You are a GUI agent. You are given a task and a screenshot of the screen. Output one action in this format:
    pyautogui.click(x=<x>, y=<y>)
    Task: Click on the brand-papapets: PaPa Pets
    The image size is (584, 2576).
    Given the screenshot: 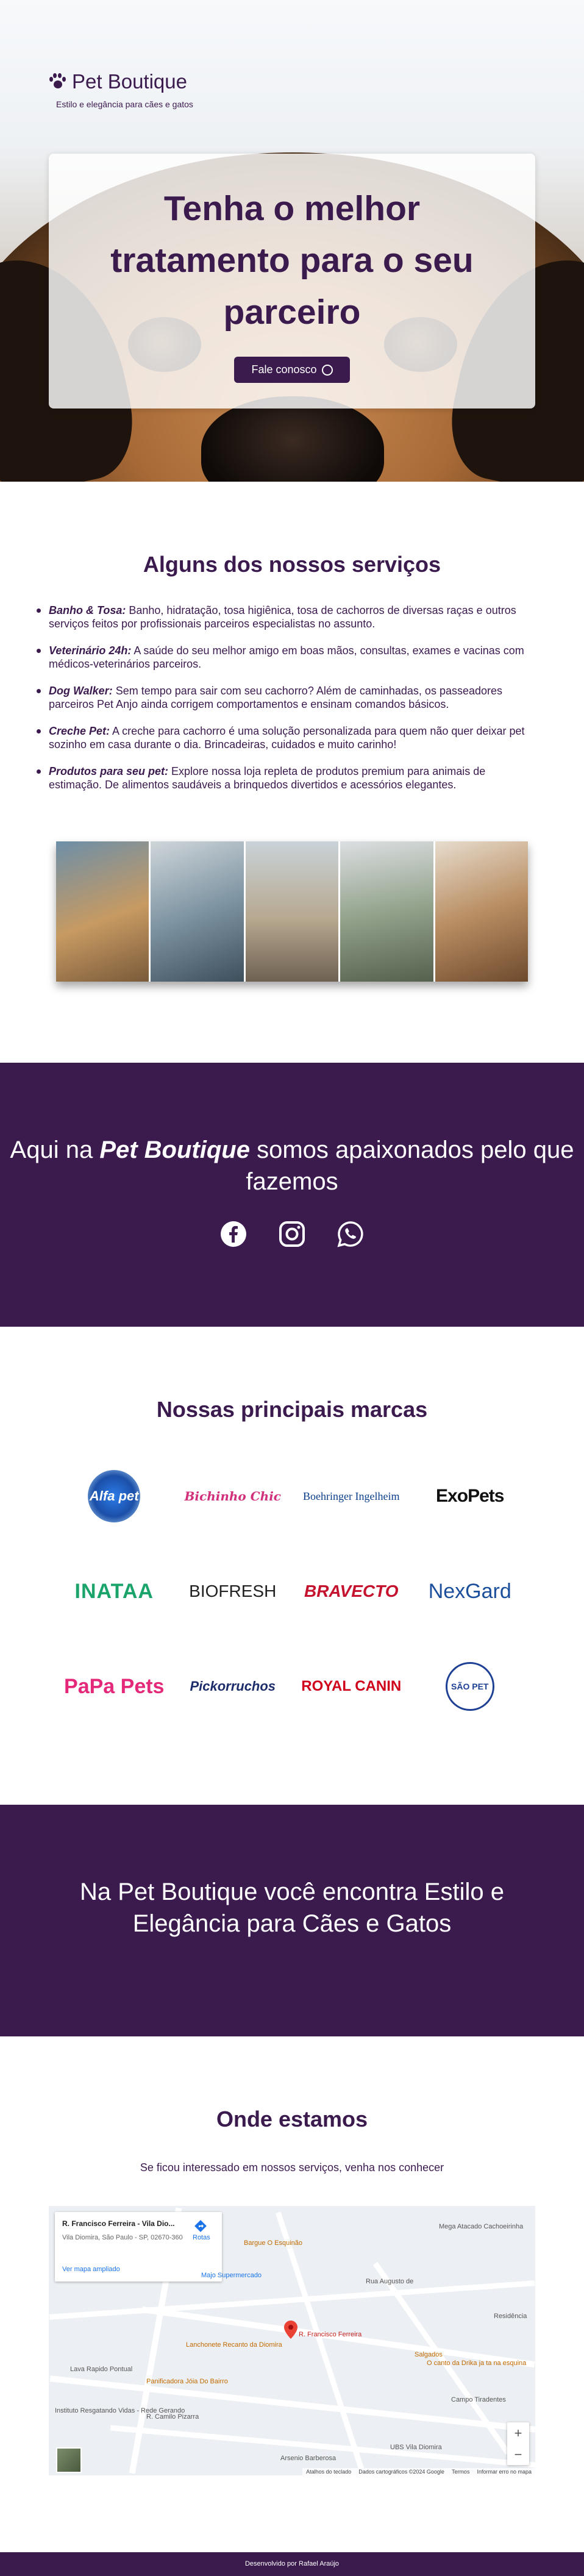 What is the action you would take?
    pyautogui.click(x=114, y=1686)
    